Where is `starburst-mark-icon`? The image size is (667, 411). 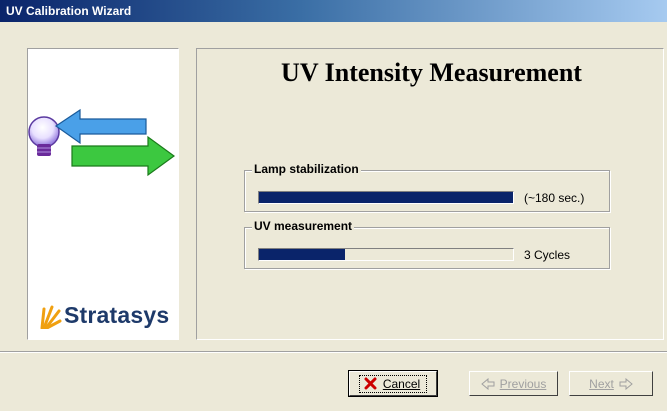 starburst-mark-icon is located at coordinates (51, 317).